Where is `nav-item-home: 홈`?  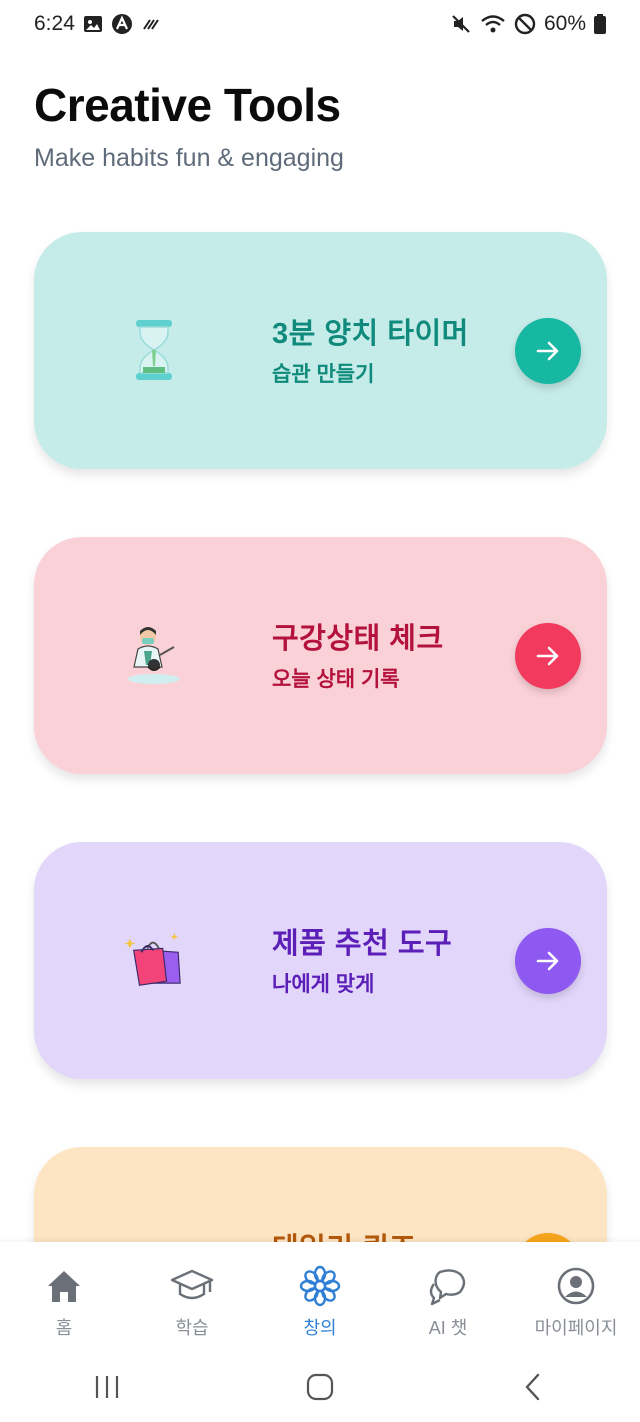
nav-item-home: 홈 is located at coordinates (64, 1291).